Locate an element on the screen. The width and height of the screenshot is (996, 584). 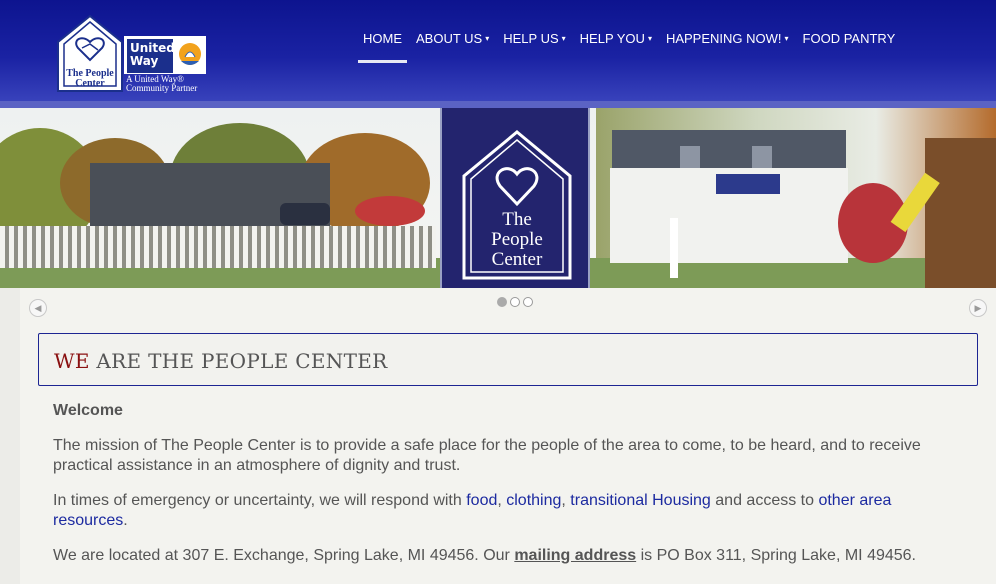
people-center-house-logo: The People Center is located at coordinates (90, 53).